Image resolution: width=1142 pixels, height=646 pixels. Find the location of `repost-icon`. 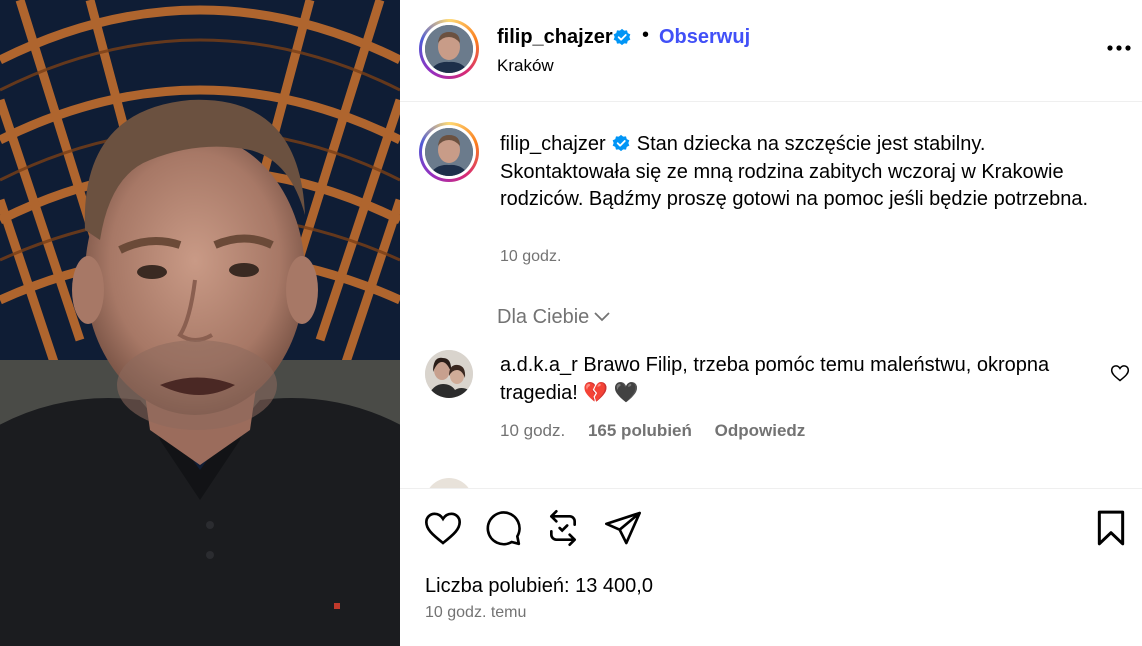

repost-icon is located at coordinates (563, 528).